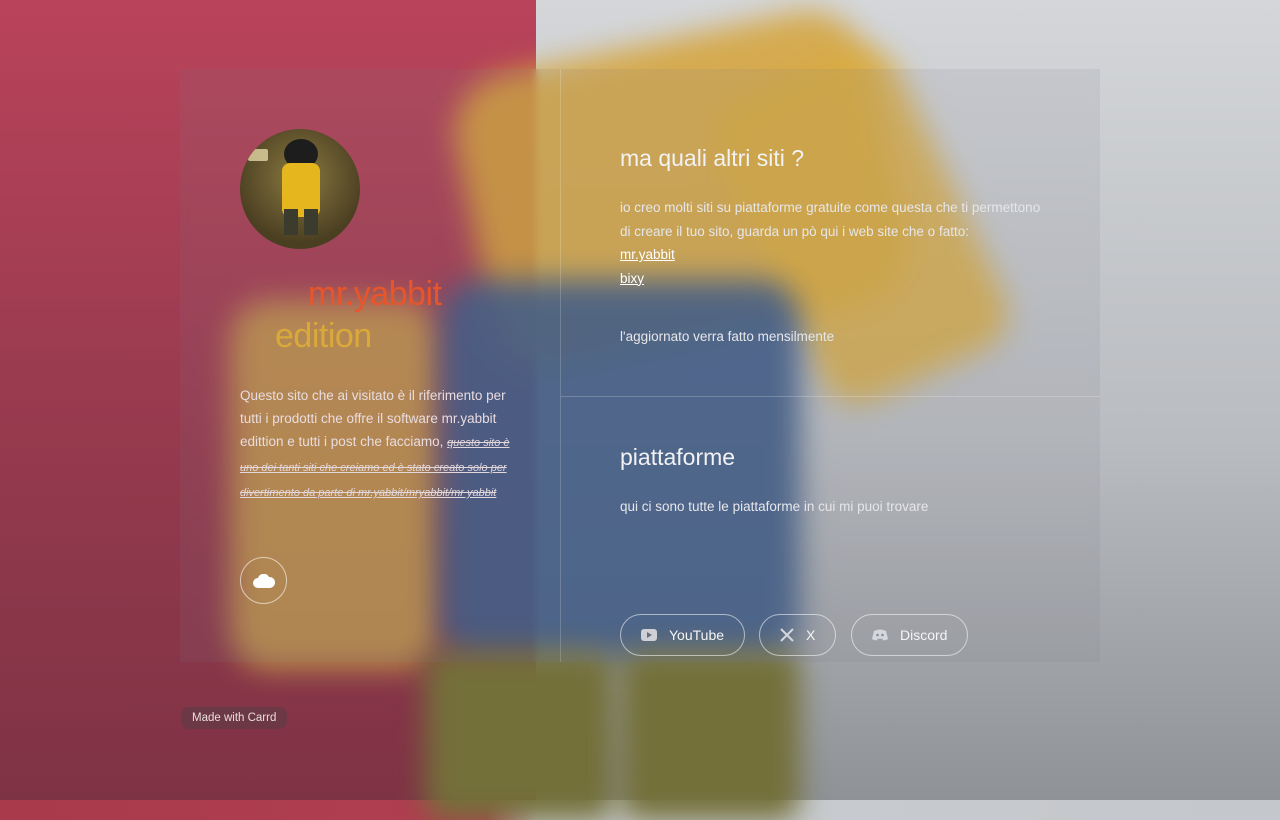 The height and width of the screenshot is (820, 1280). Describe the element at coordinates (787, 635) in the screenshot. I see `x-icon` at that location.